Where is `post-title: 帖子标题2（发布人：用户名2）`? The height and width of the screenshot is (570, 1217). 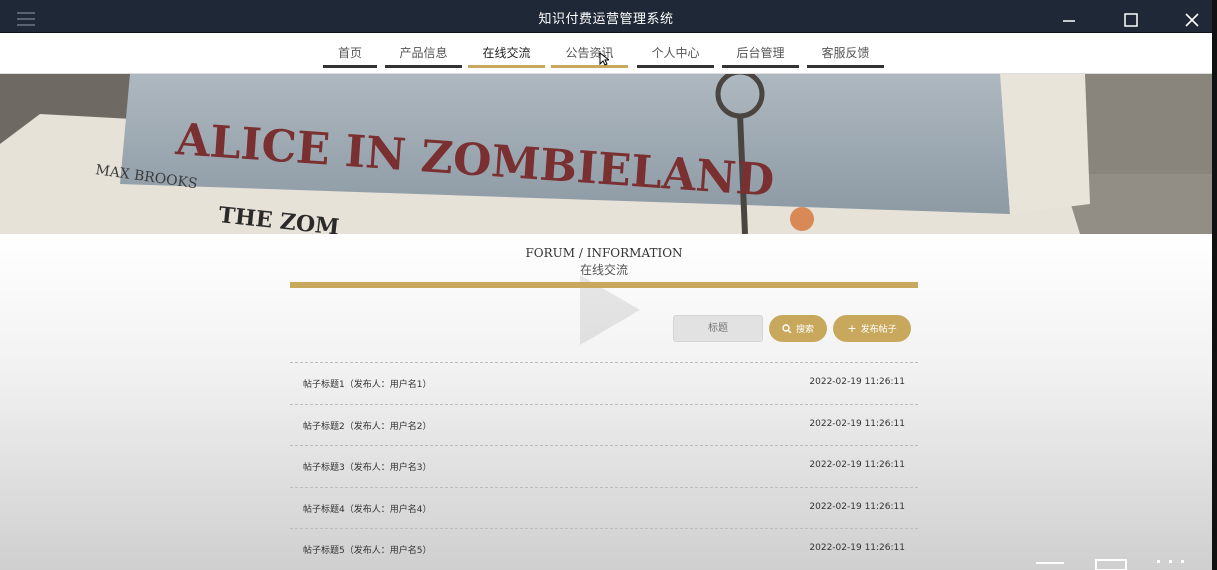 post-title: 帖子标题2（发布人：用户名2） is located at coordinates (367, 425).